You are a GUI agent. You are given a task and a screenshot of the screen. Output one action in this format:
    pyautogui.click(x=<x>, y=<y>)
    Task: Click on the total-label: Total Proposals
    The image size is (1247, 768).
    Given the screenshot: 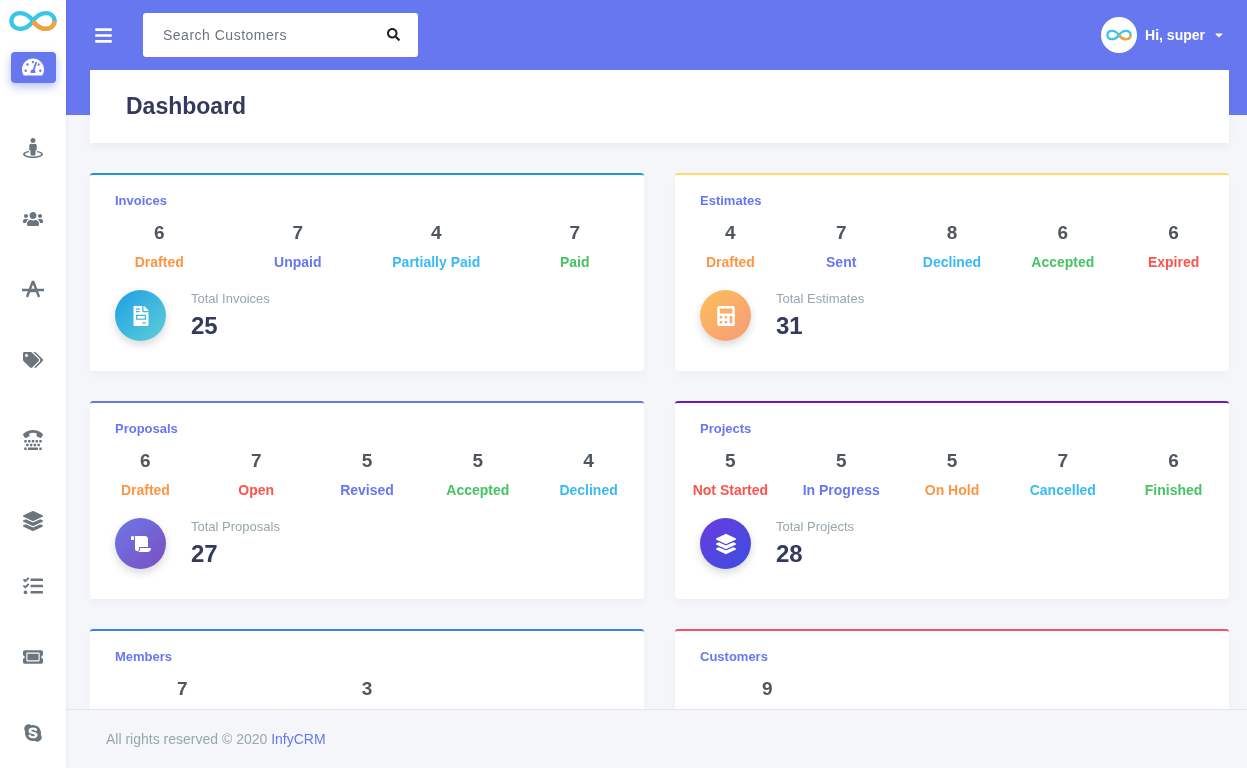 What is the action you would take?
    pyautogui.click(x=235, y=526)
    